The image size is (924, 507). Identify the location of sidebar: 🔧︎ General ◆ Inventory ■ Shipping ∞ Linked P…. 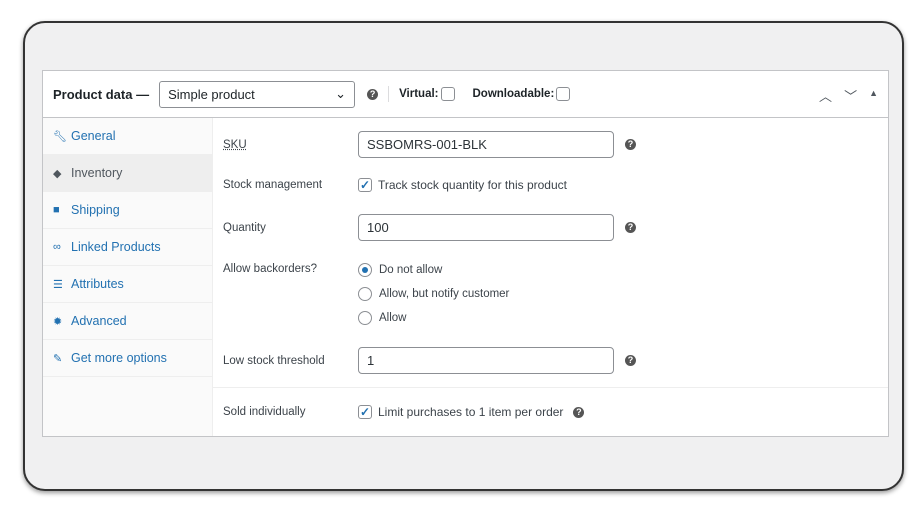
(128, 277).